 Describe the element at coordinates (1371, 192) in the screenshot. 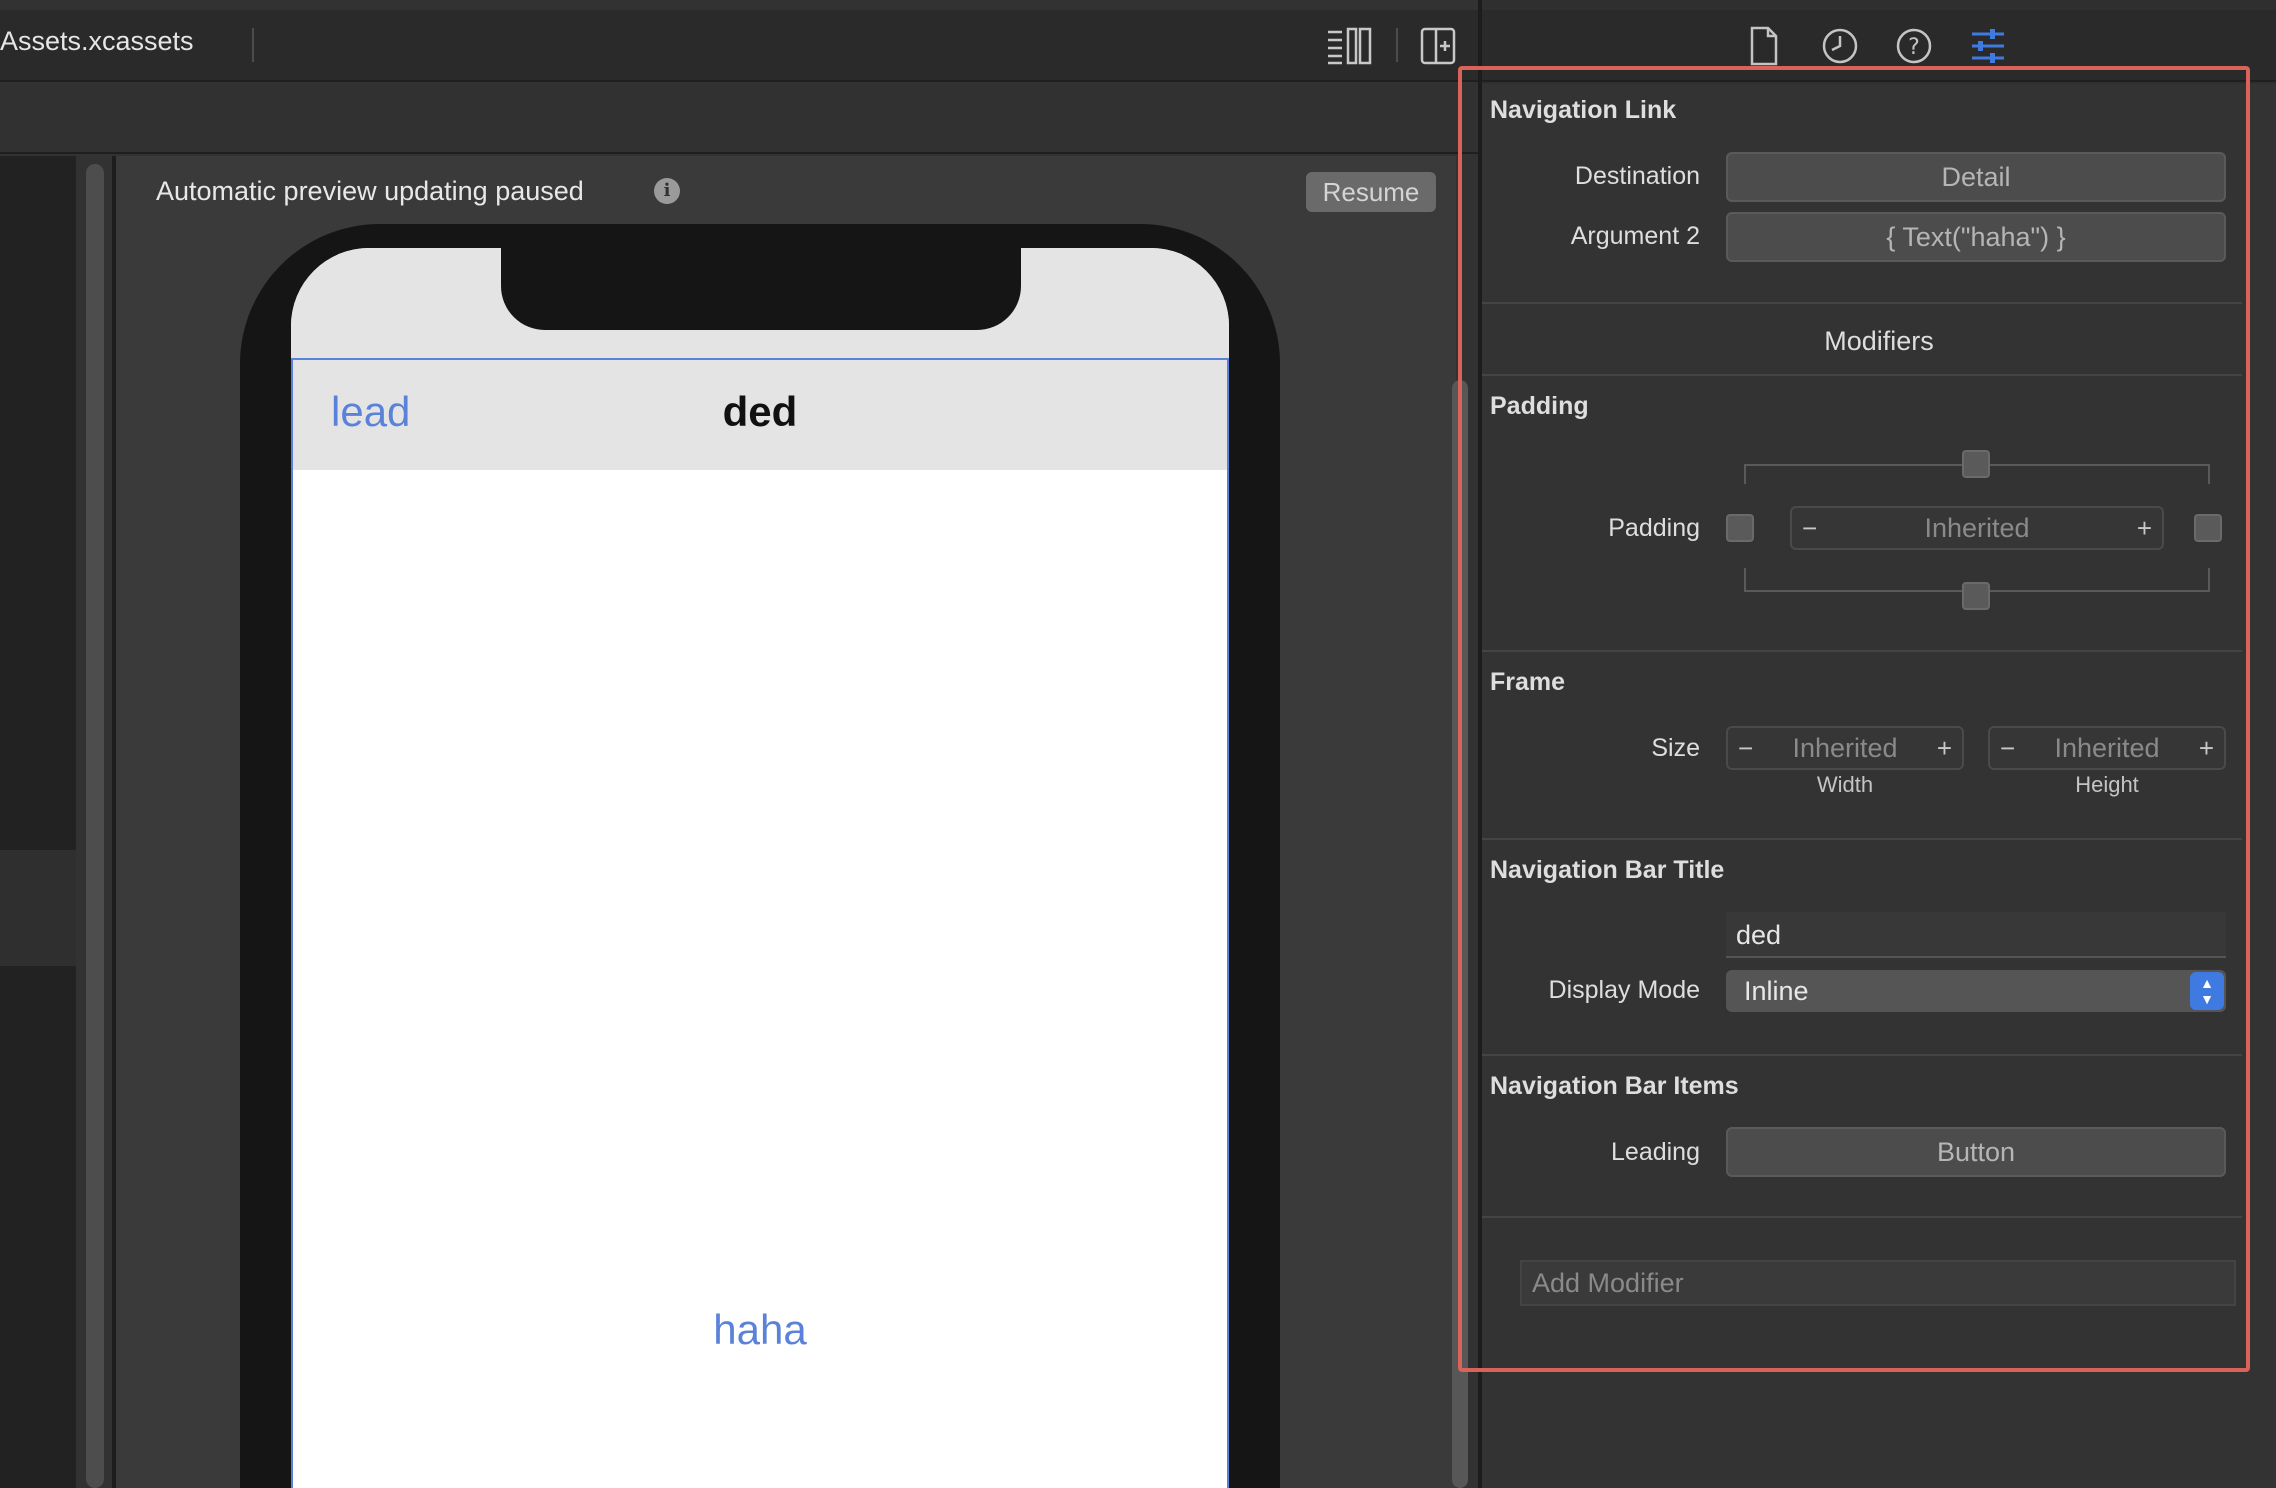

I see `resume-button: Resume` at that location.